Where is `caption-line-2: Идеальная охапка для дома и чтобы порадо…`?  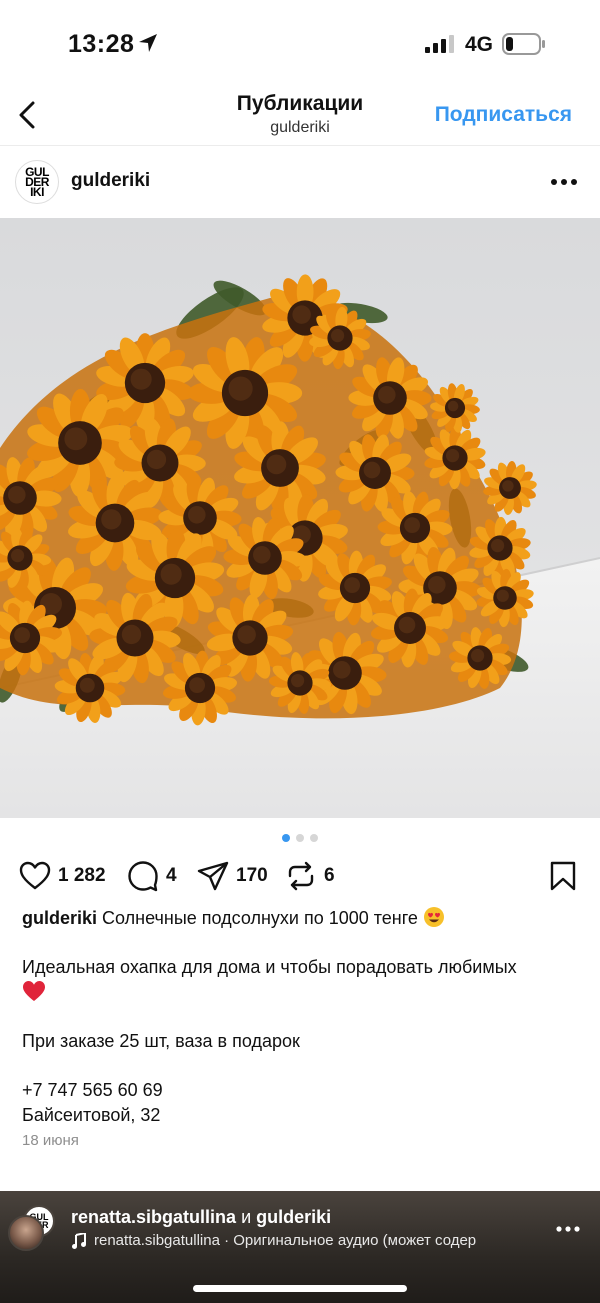
caption-line-2: Идеальная охапка для дома и чтобы порадо… is located at coordinates (292, 980).